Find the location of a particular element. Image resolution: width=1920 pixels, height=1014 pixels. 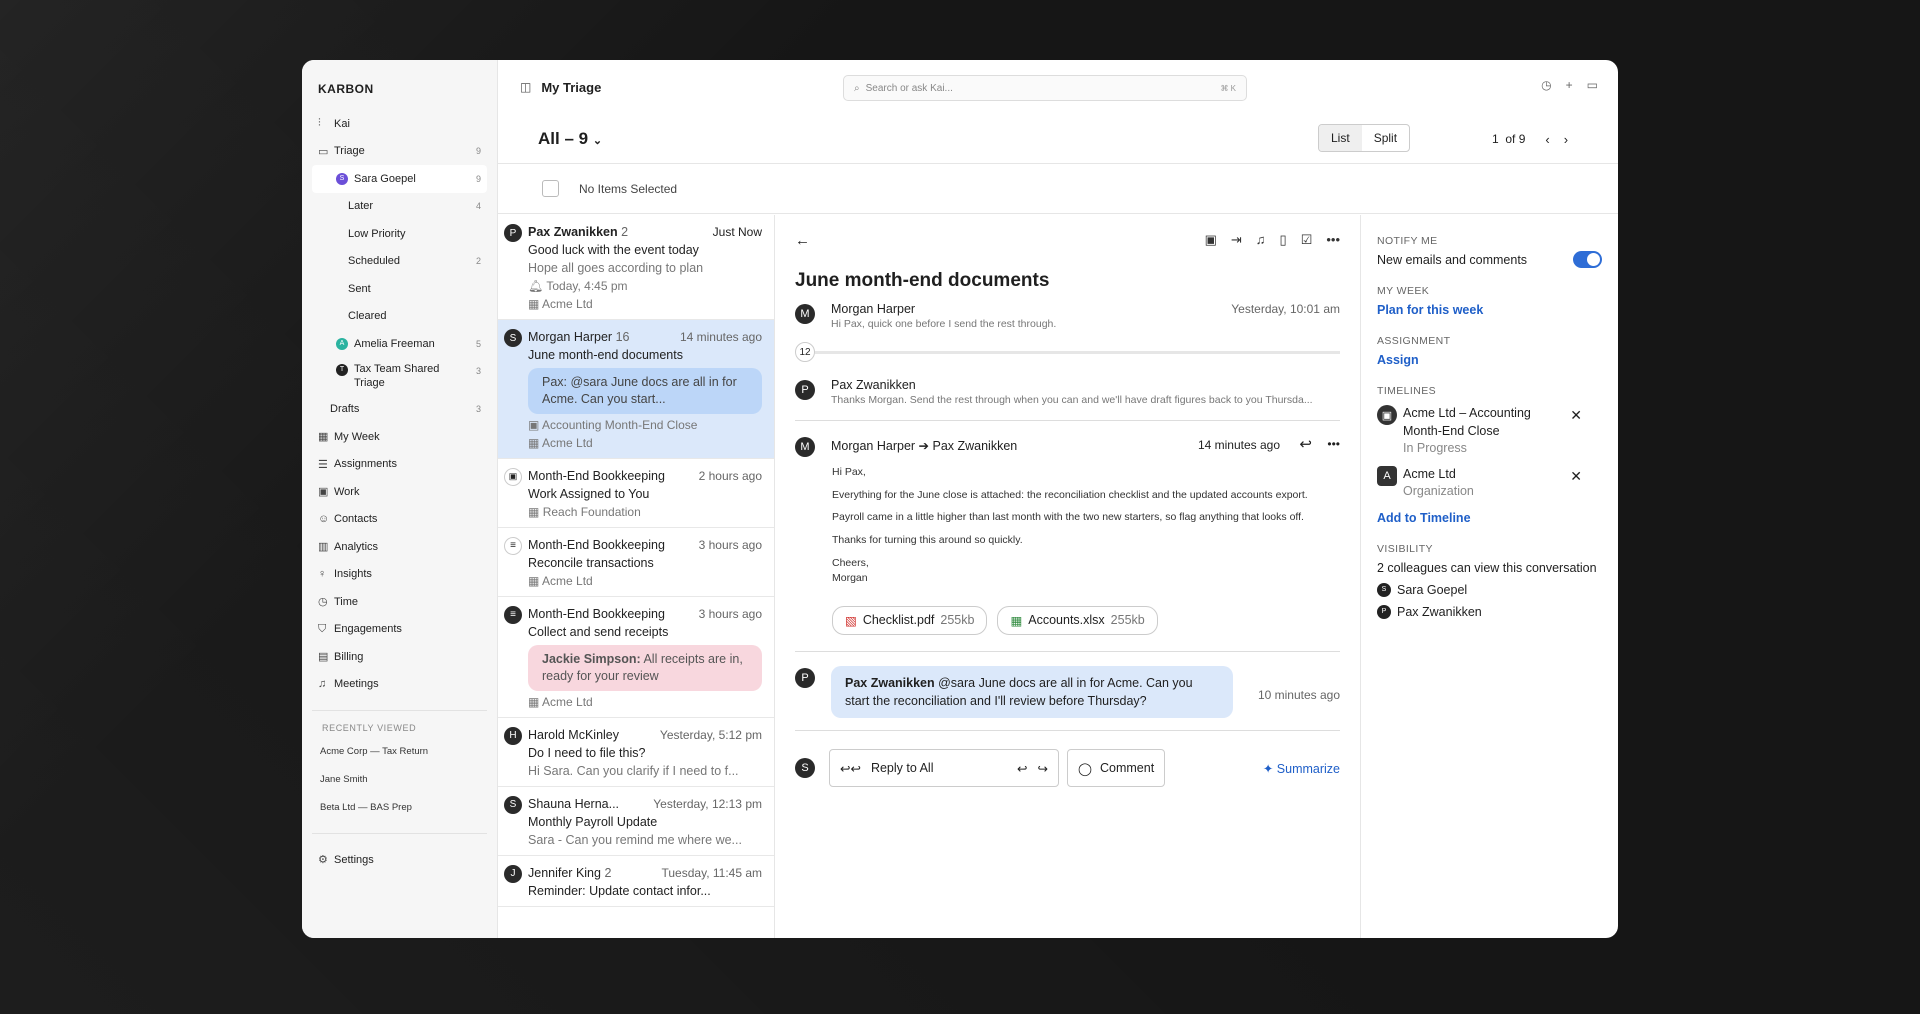

gear-icon: ⚙ is located at coordinates (323, 860).